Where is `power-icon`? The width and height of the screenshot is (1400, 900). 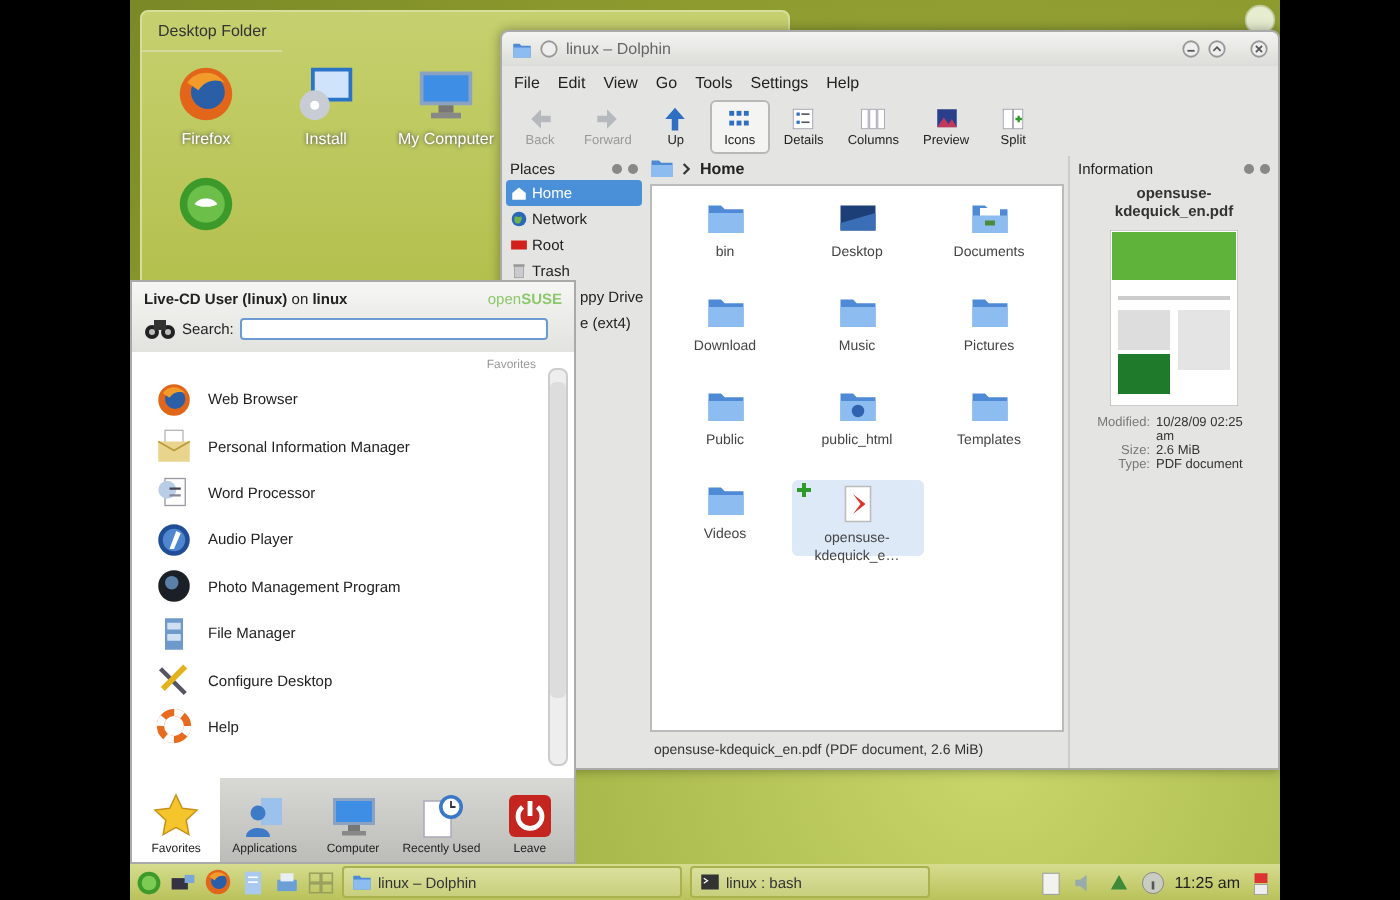 power-icon is located at coordinates (529, 816).